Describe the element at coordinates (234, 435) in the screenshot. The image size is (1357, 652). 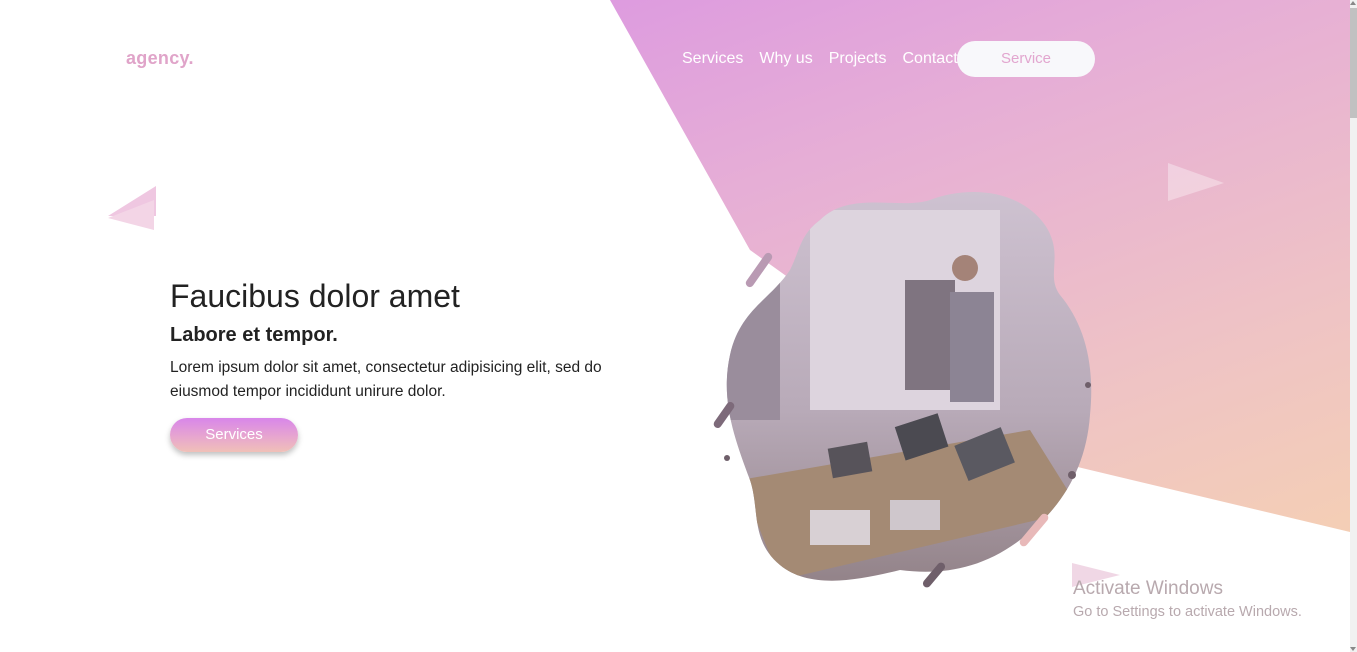
I see `hero-services-button: Services` at that location.